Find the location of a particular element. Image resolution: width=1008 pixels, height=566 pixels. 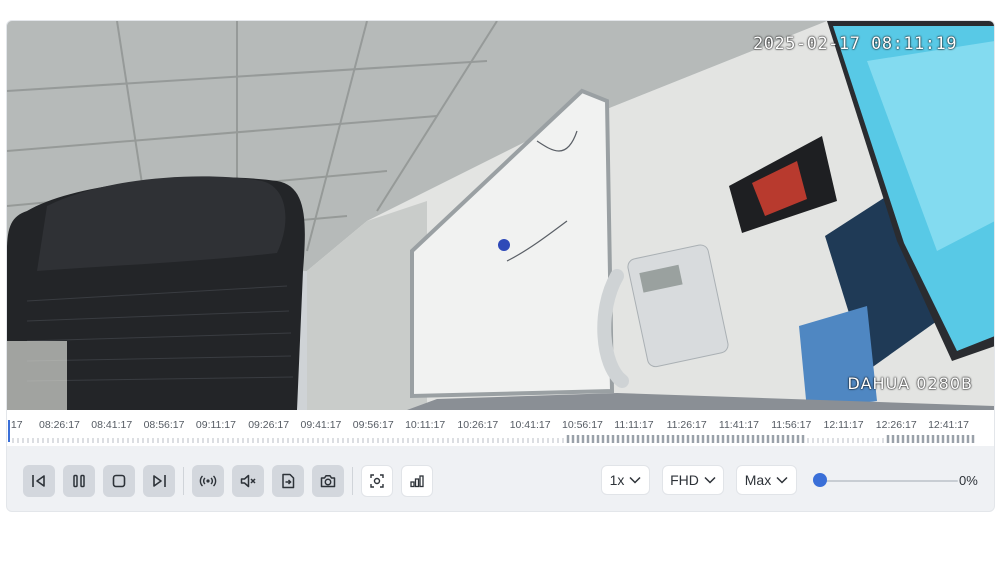

skip-previous-button is located at coordinates (39, 481).